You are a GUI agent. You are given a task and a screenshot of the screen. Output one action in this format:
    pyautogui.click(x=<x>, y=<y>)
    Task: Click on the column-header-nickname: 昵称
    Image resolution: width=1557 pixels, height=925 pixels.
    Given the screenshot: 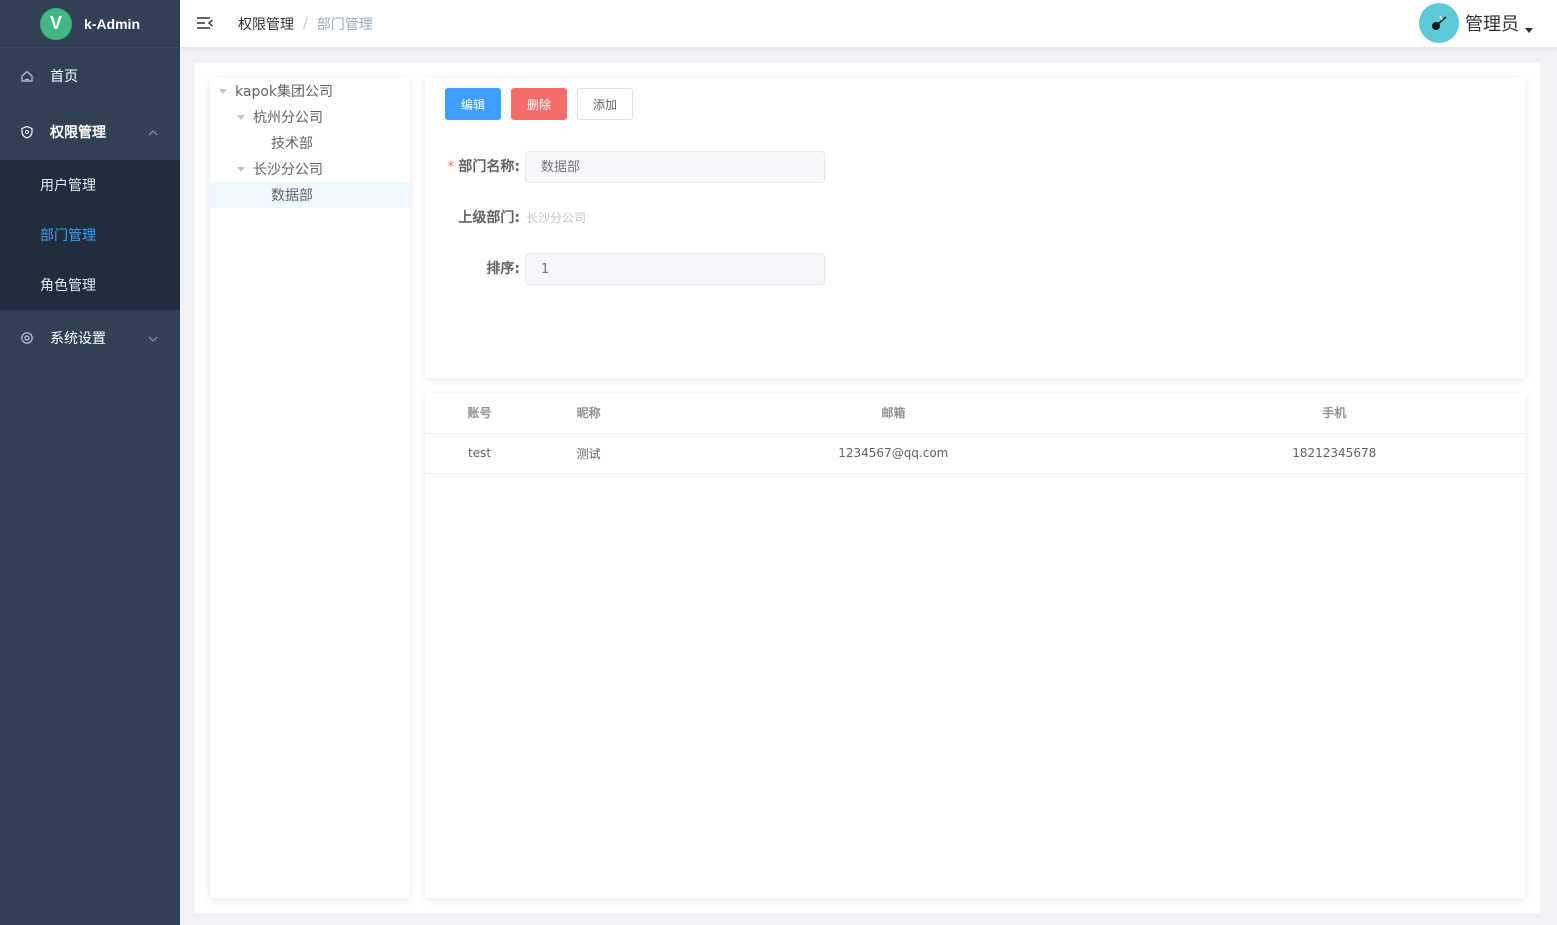 What is the action you would take?
    pyautogui.click(x=589, y=413)
    